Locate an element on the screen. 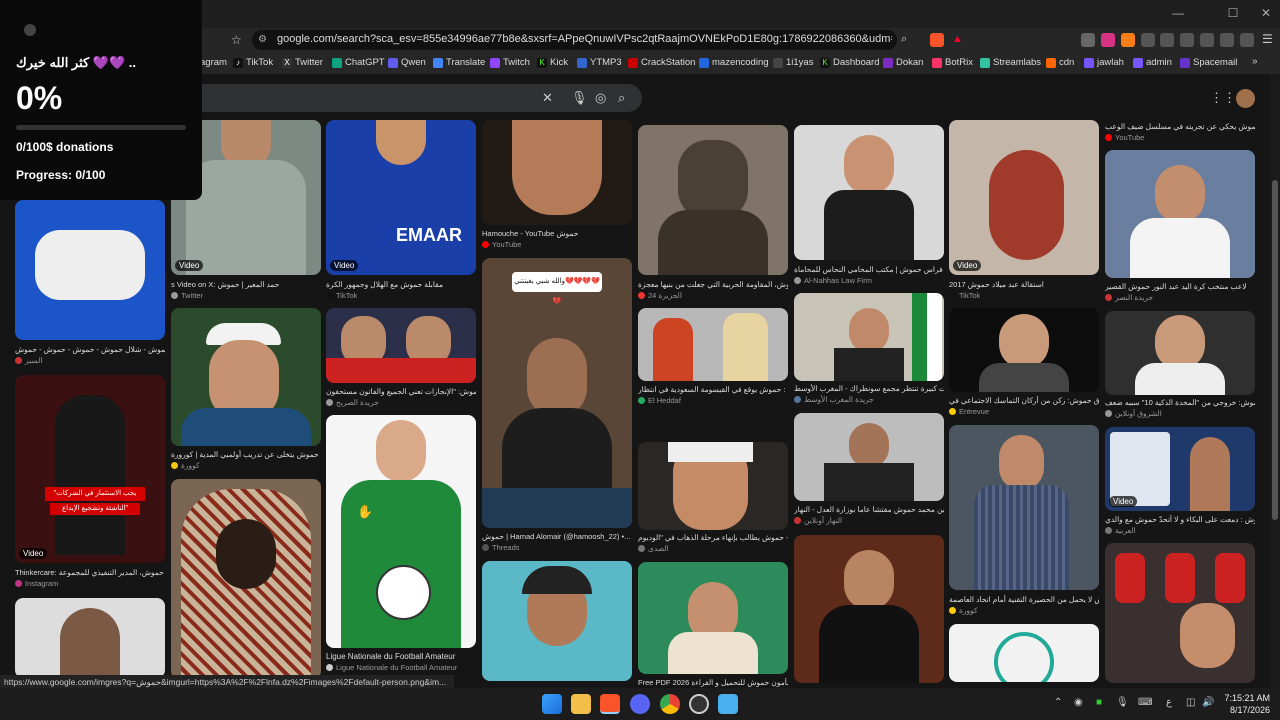 The height and width of the screenshot is (720, 1280). clear-search-icon: ✕ is located at coordinates (547, 98).